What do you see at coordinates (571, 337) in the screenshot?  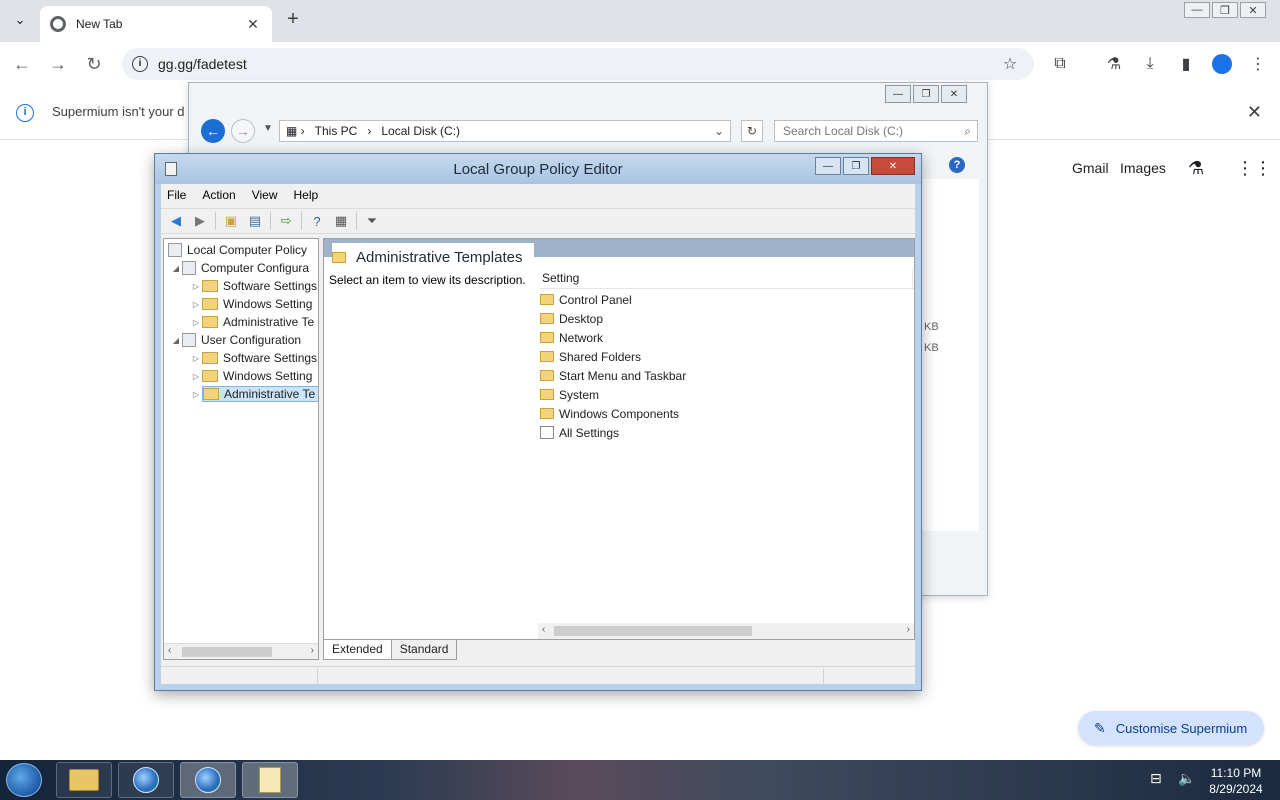 I see `list-item: Network` at bounding box center [571, 337].